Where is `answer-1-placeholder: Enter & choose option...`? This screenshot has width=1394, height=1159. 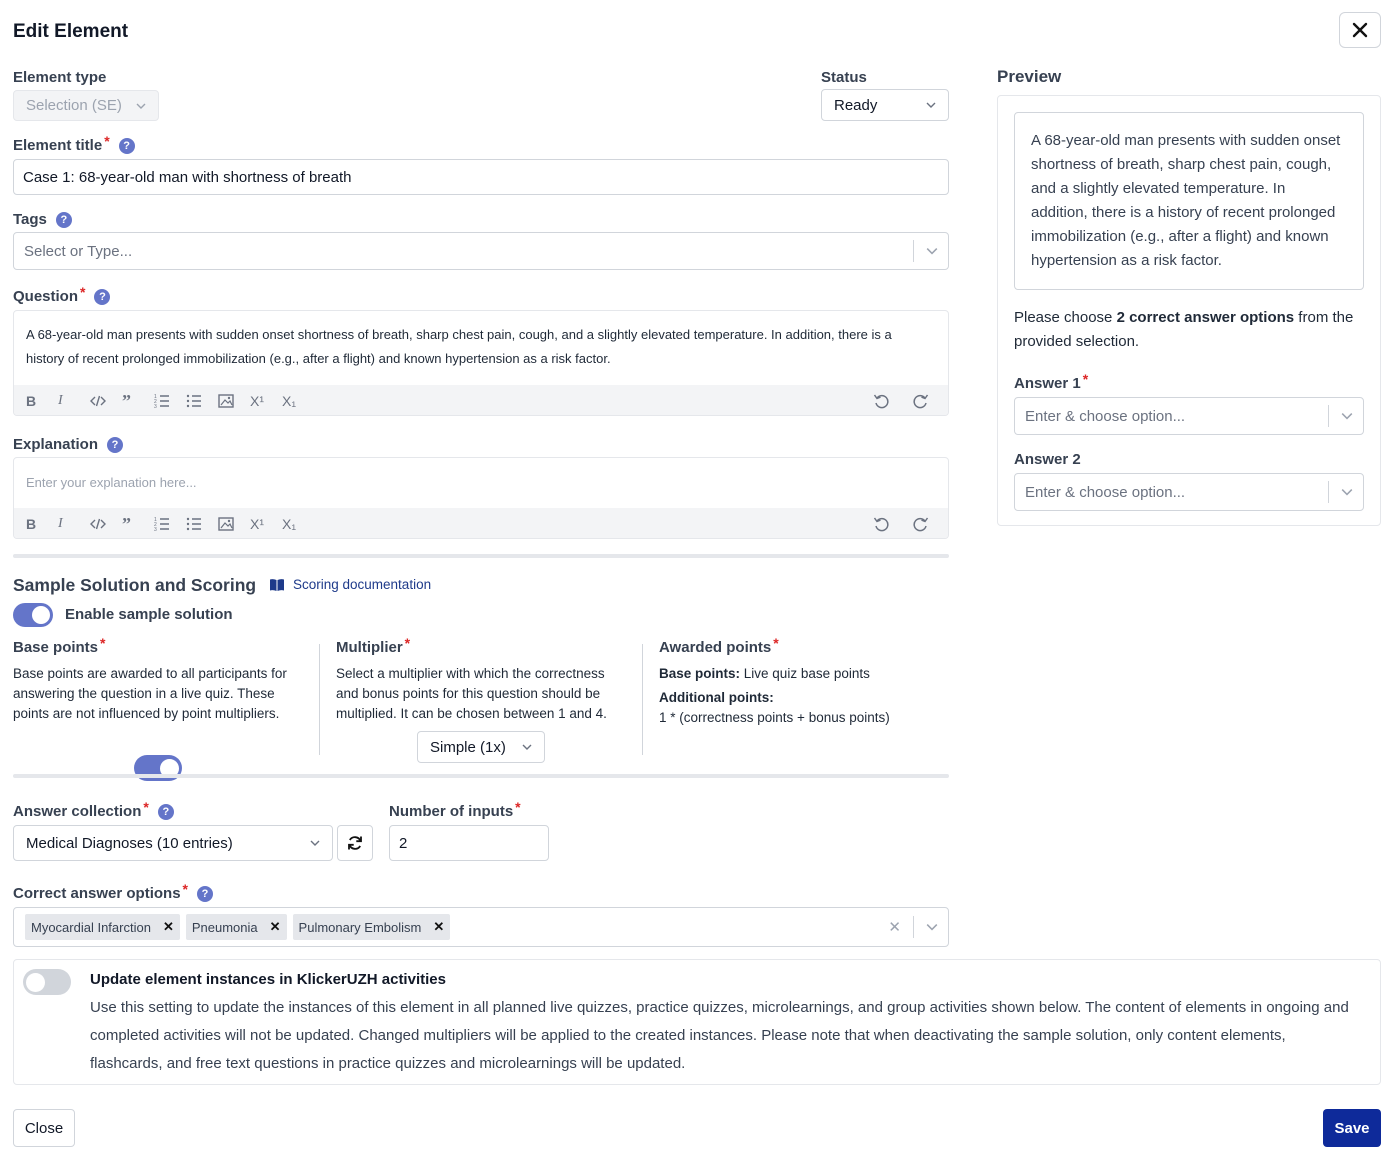 answer-1-placeholder: Enter & choose option... is located at coordinates (1105, 416).